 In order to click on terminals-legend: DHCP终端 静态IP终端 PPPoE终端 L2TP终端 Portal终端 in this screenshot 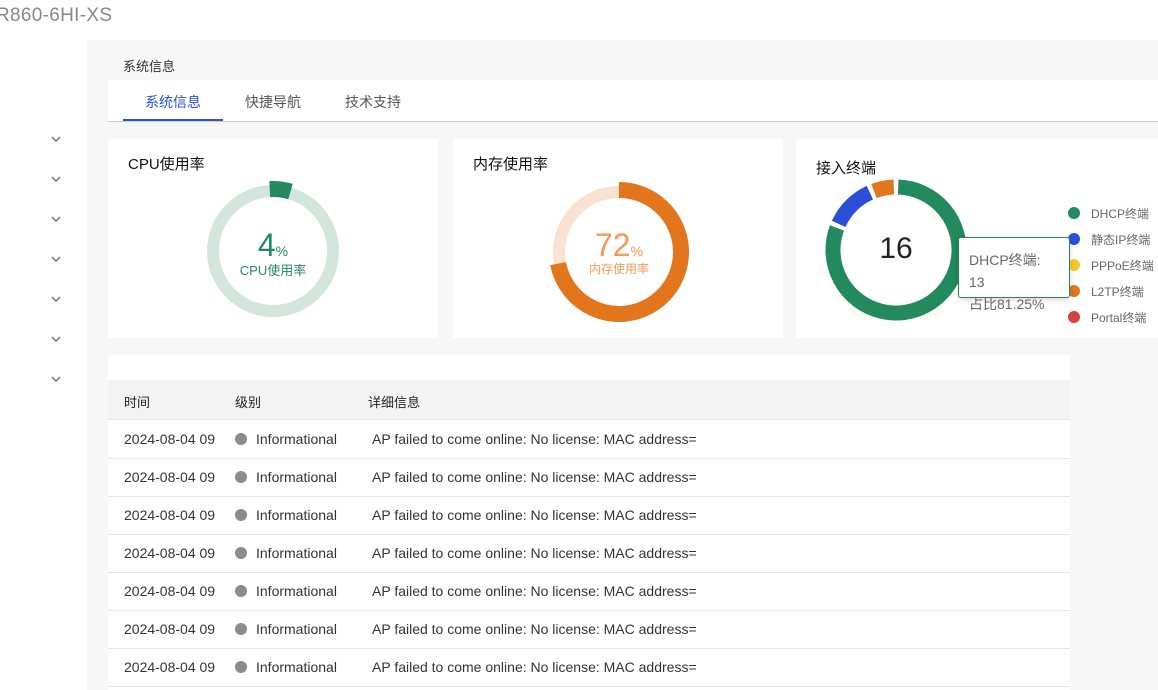, I will do `click(1111, 265)`.